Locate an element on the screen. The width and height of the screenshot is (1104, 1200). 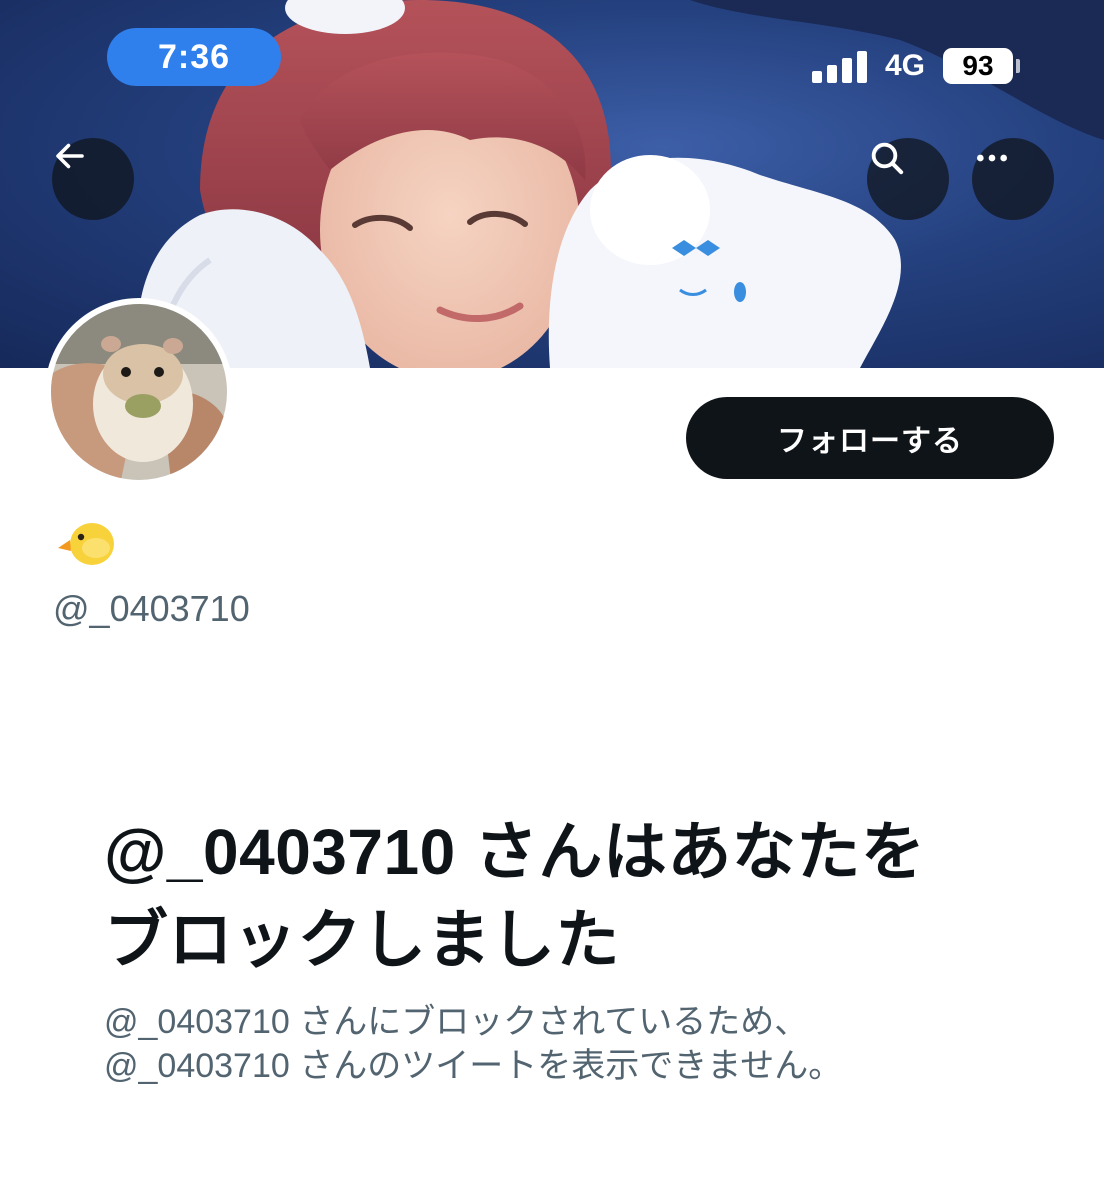
status-indicators: 4G 93 is located at coordinates (915, 66).